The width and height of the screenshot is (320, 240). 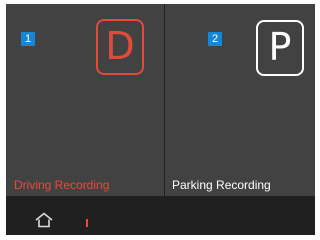 I want to click on mode-number-badge: 2, so click(x=215, y=39).